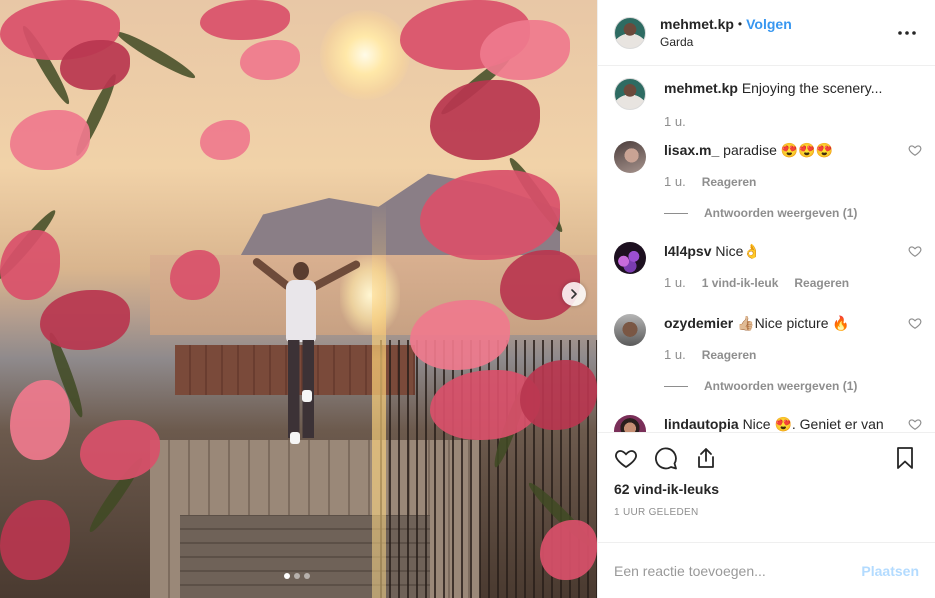 The image size is (935, 598). I want to click on carousel-indicator, so click(297, 576).